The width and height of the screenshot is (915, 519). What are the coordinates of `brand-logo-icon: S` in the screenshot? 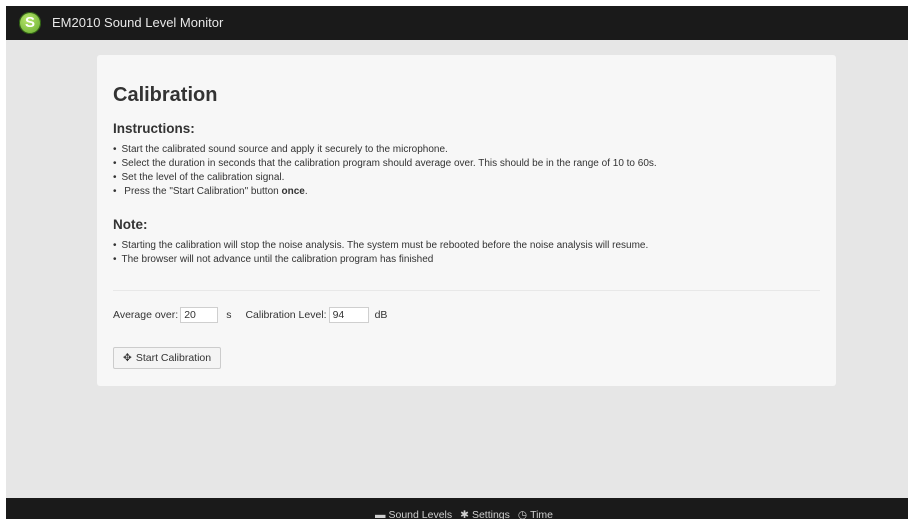 It's located at (30, 23).